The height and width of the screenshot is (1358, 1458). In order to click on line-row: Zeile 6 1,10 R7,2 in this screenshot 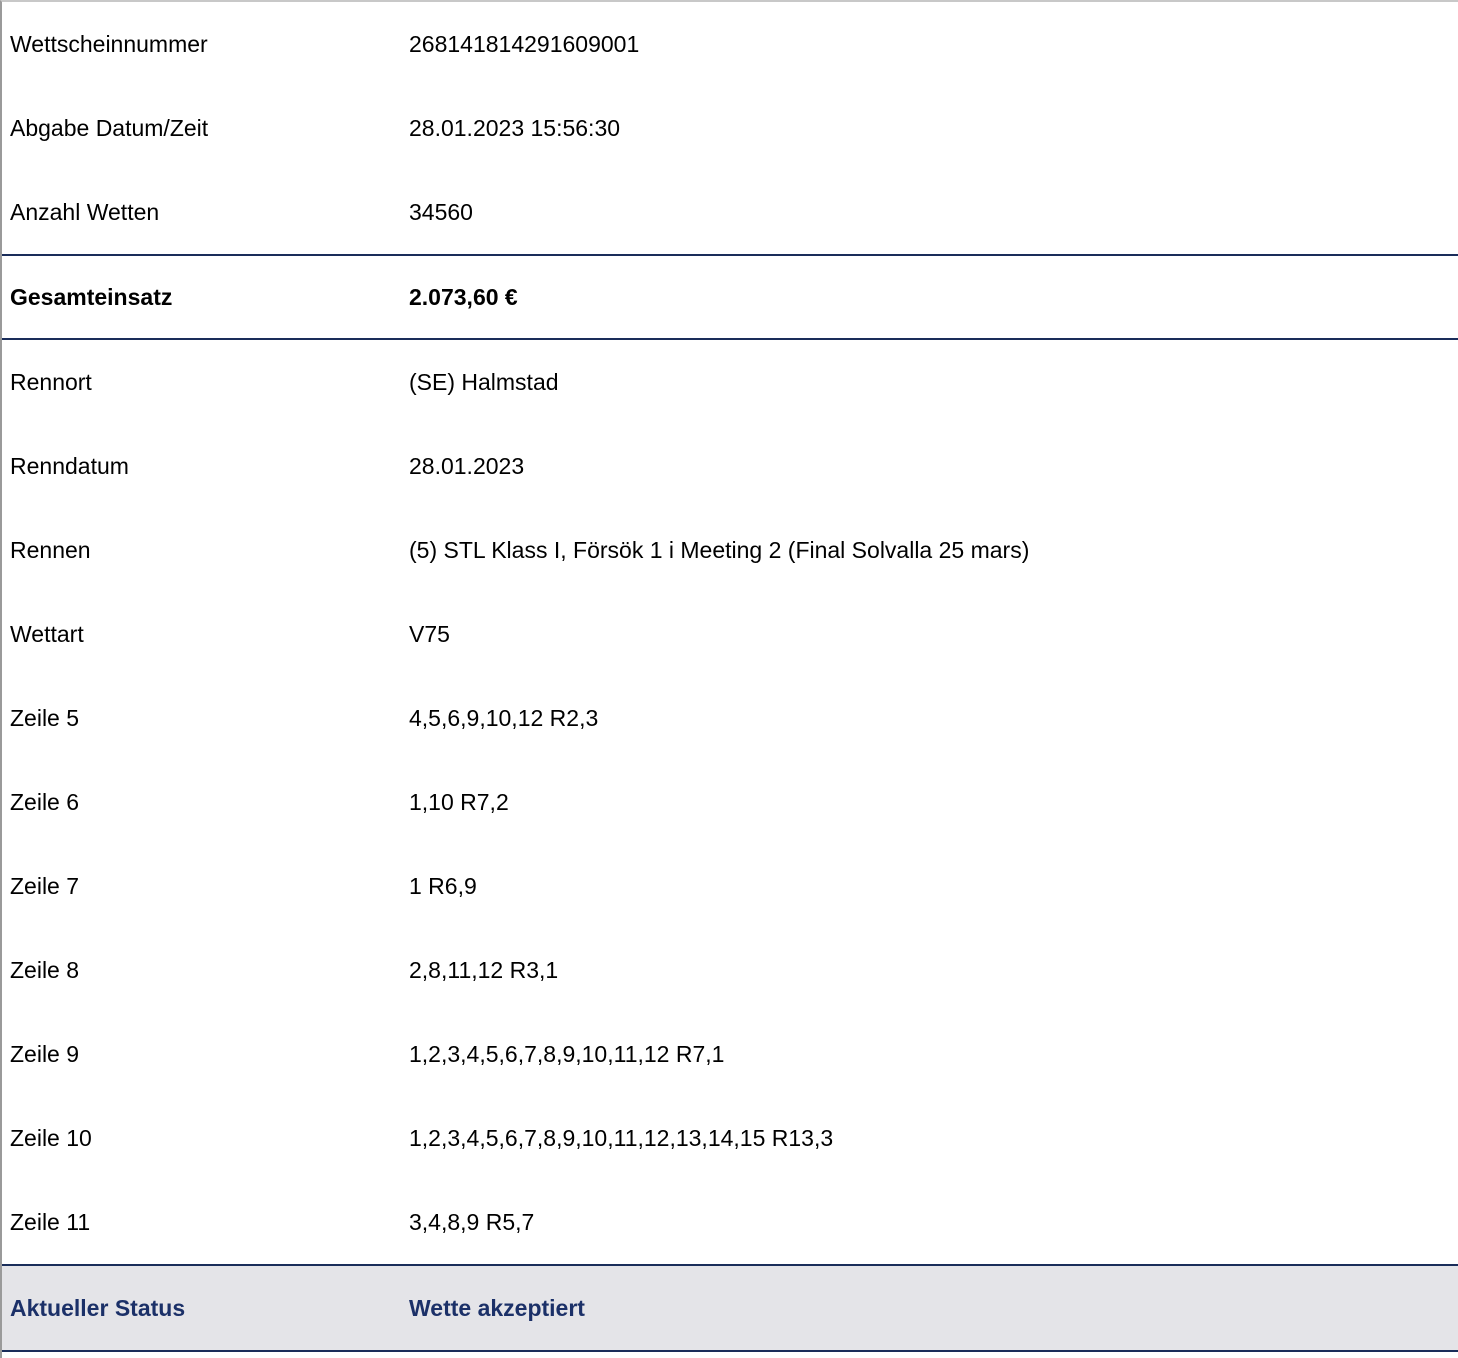, I will do `click(730, 802)`.